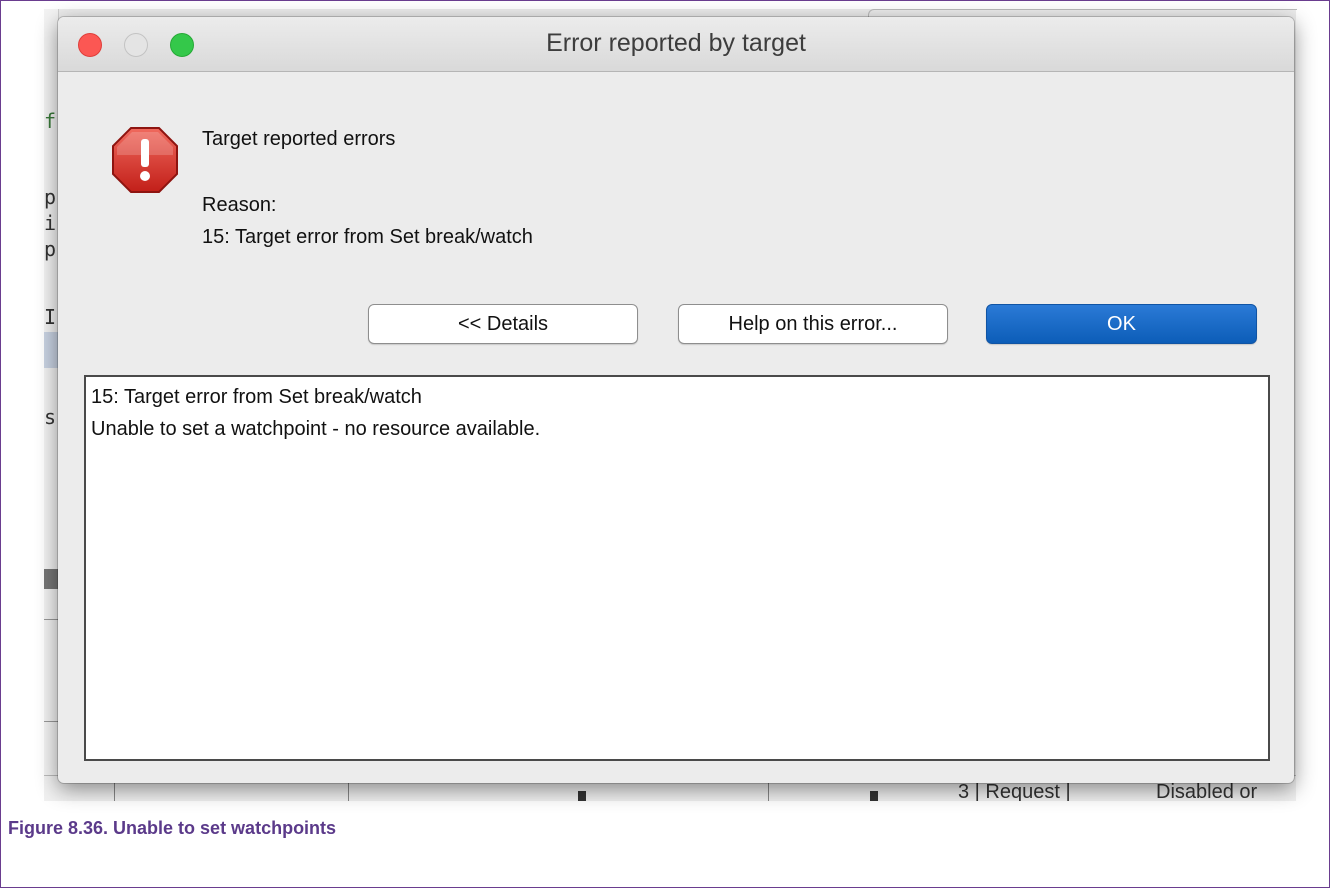  I want to click on background-code-char: I, so click(50, 317).